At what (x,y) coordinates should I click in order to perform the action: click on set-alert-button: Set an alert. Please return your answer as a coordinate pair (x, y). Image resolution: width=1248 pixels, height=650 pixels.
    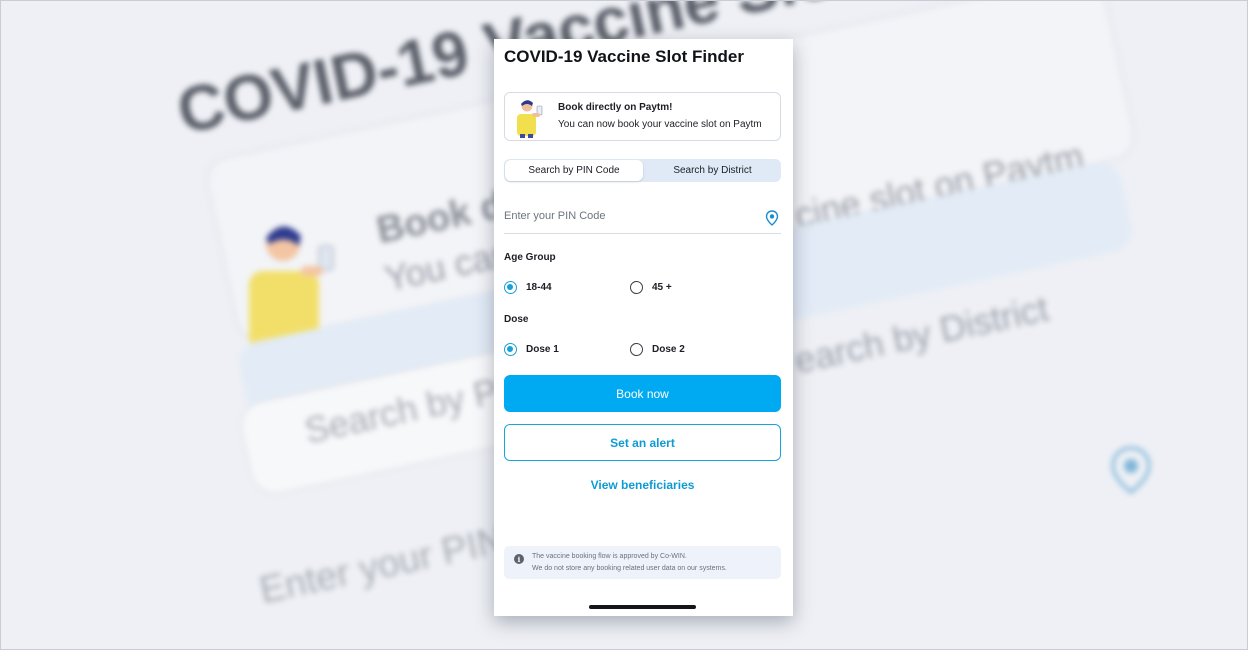
    Looking at the image, I should click on (642, 442).